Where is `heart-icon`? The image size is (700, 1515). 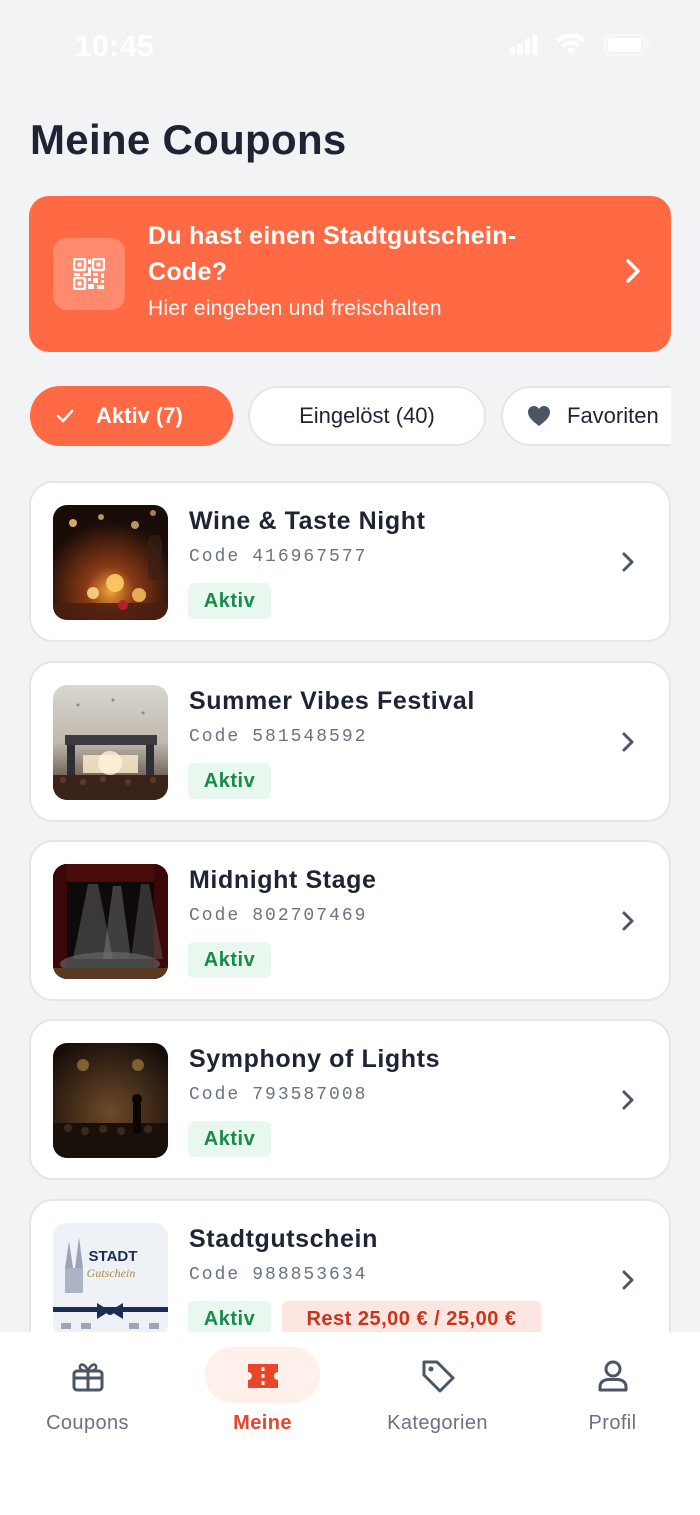
heart-icon is located at coordinates (539, 416).